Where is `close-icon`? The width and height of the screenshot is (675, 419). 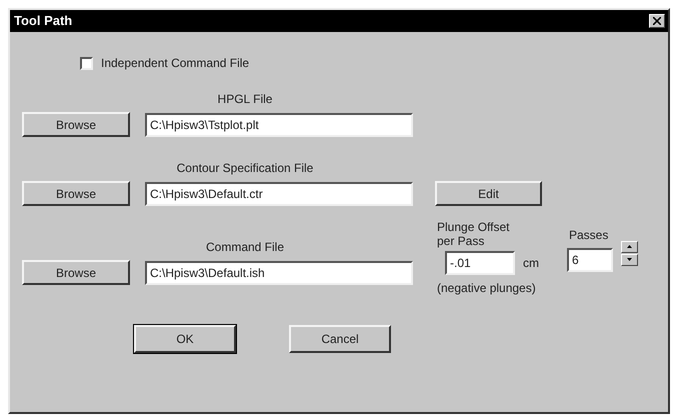 close-icon is located at coordinates (657, 21).